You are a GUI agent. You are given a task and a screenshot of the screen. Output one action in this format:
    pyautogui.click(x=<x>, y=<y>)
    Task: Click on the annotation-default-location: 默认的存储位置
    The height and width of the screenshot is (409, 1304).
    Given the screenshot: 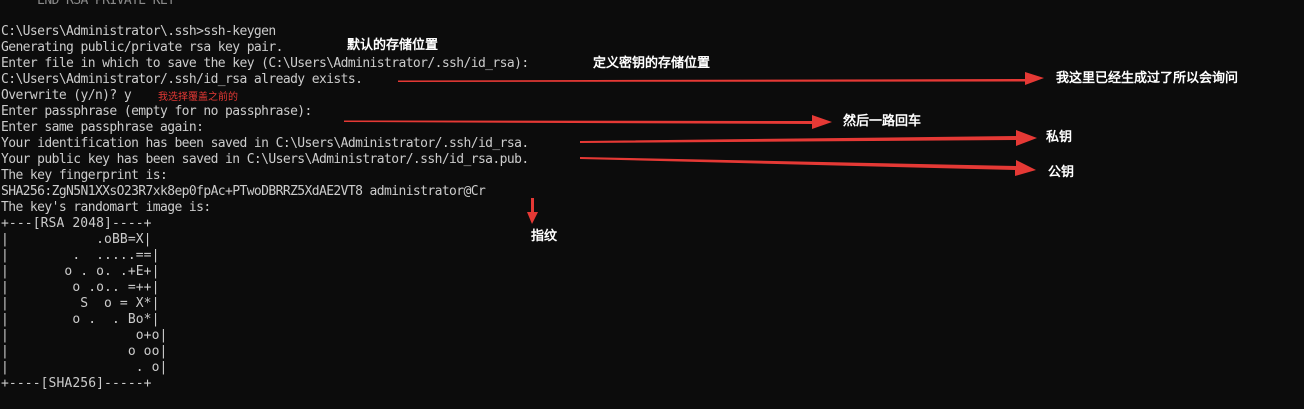 What is the action you would take?
    pyautogui.click(x=393, y=45)
    